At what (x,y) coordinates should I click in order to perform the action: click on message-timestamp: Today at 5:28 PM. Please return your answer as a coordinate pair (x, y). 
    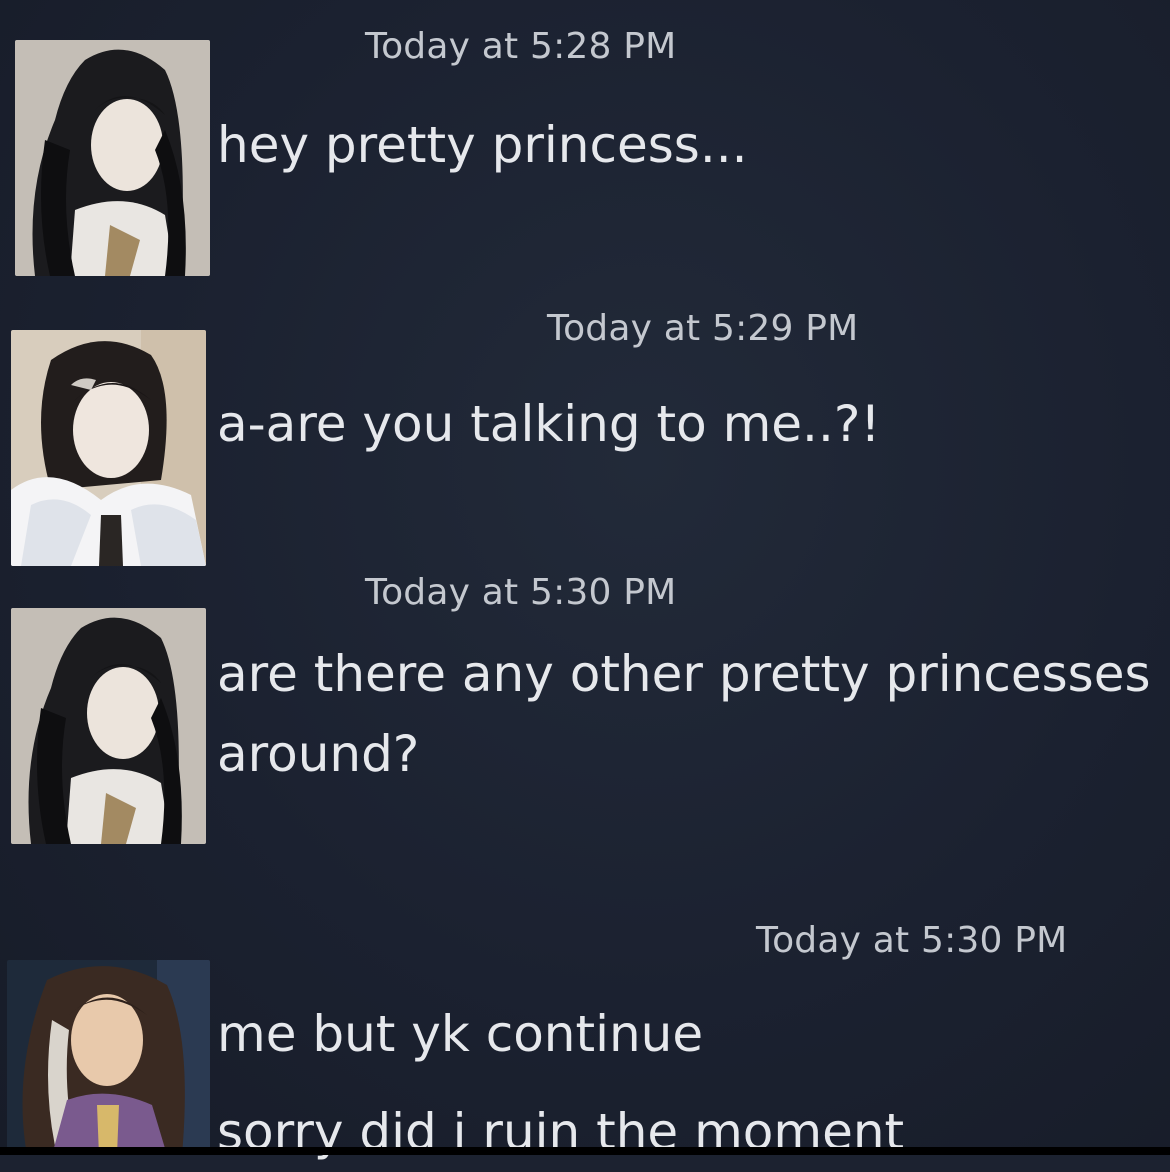
    Looking at the image, I should click on (521, 46).